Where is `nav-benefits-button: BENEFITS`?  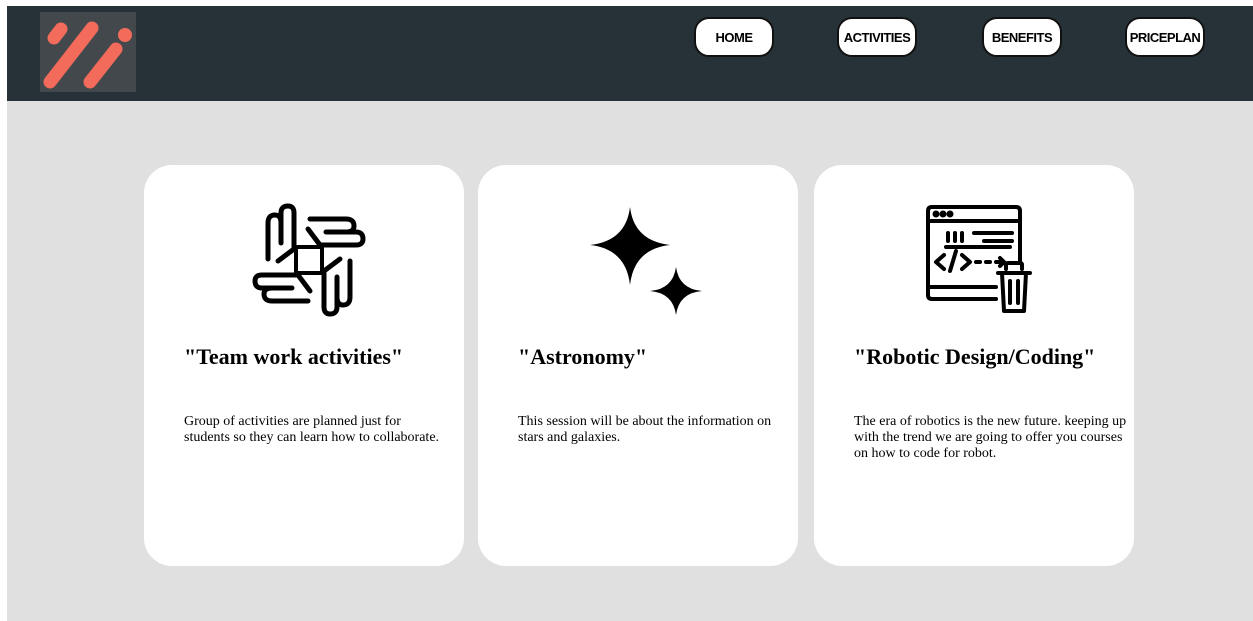 nav-benefits-button: BENEFITS is located at coordinates (1022, 37).